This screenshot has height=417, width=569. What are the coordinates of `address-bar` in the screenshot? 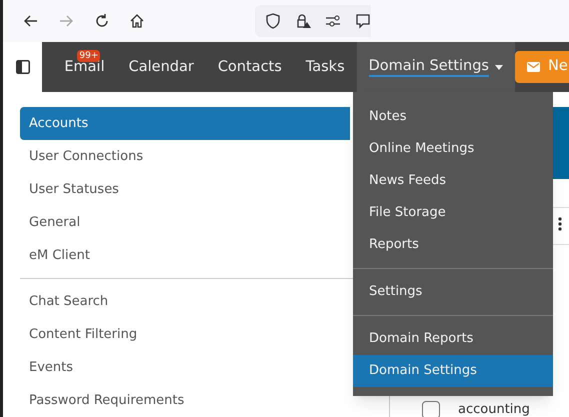 It's located at (313, 21).